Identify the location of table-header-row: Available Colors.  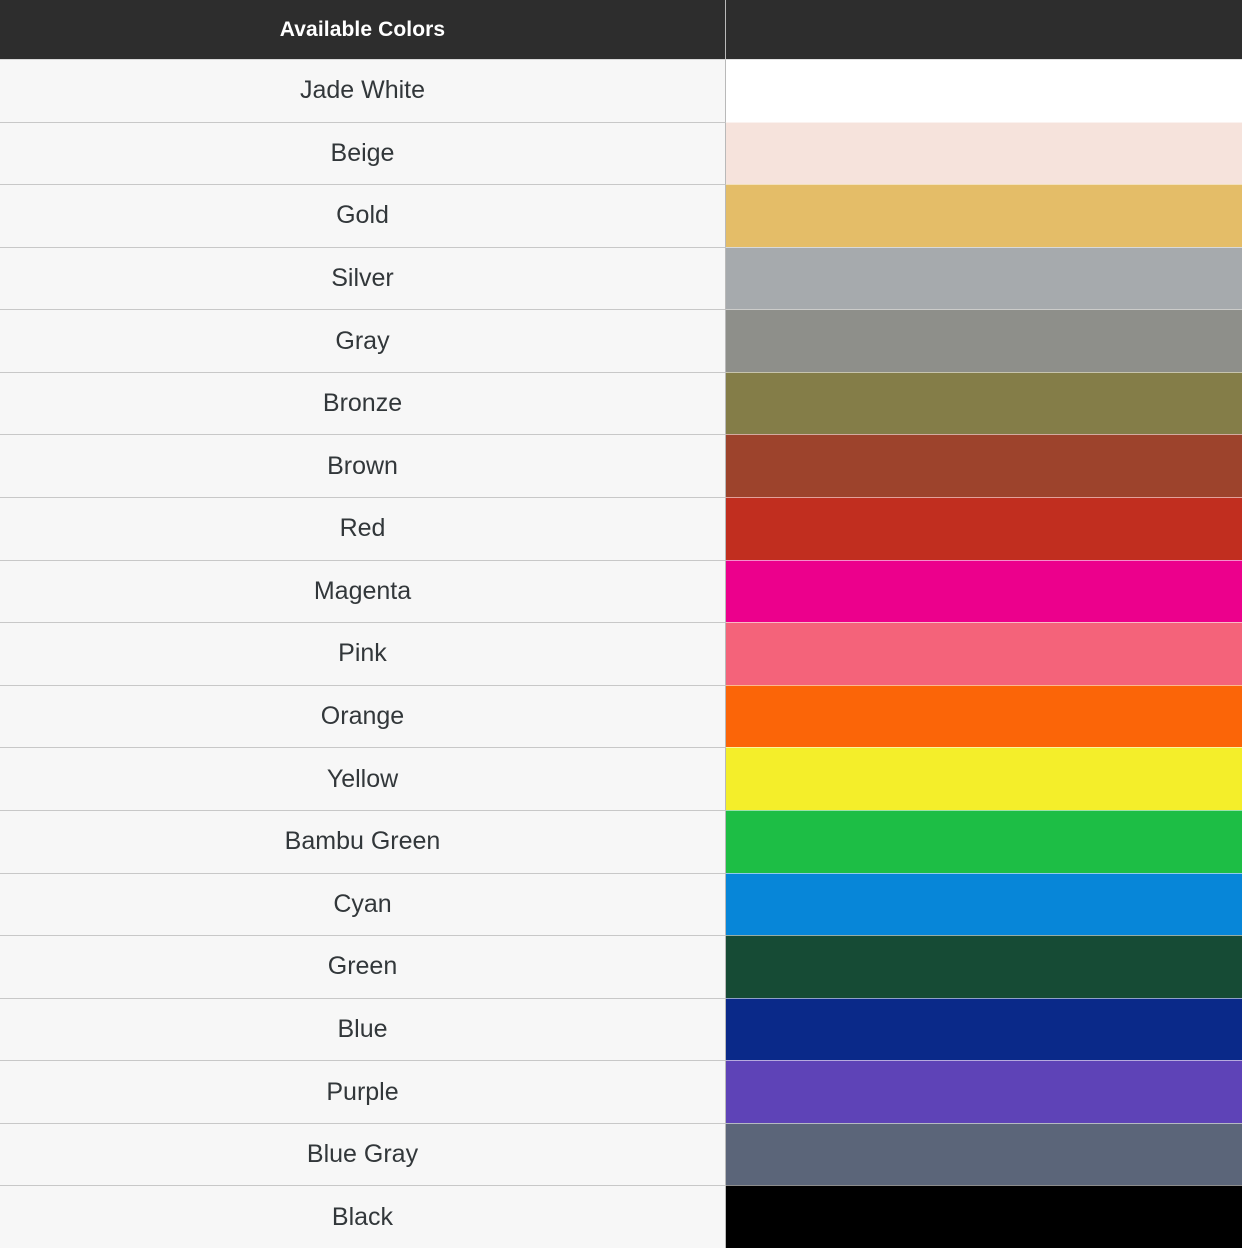
(621, 29).